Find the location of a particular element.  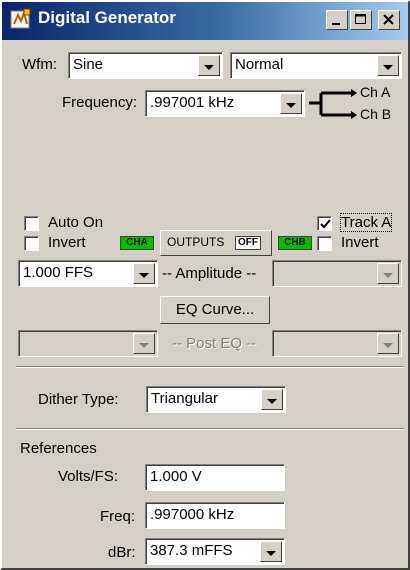

dither-type-select: Triangular is located at coordinates (216, 399).